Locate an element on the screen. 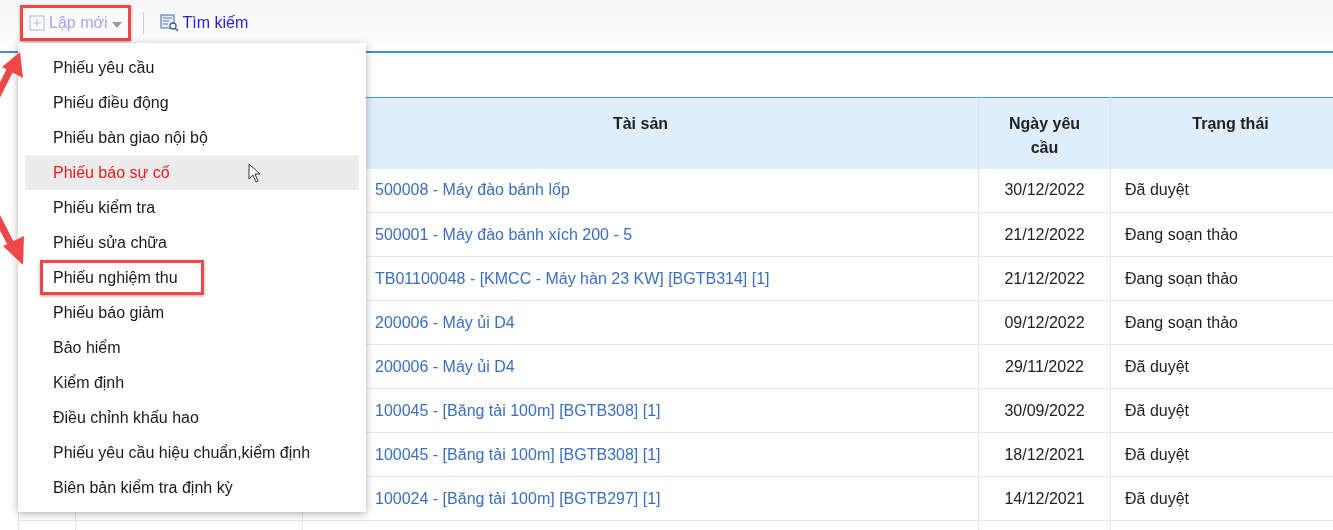 The height and width of the screenshot is (530, 1333). menu-item: Kiểm định is located at coordinates (192, 382).